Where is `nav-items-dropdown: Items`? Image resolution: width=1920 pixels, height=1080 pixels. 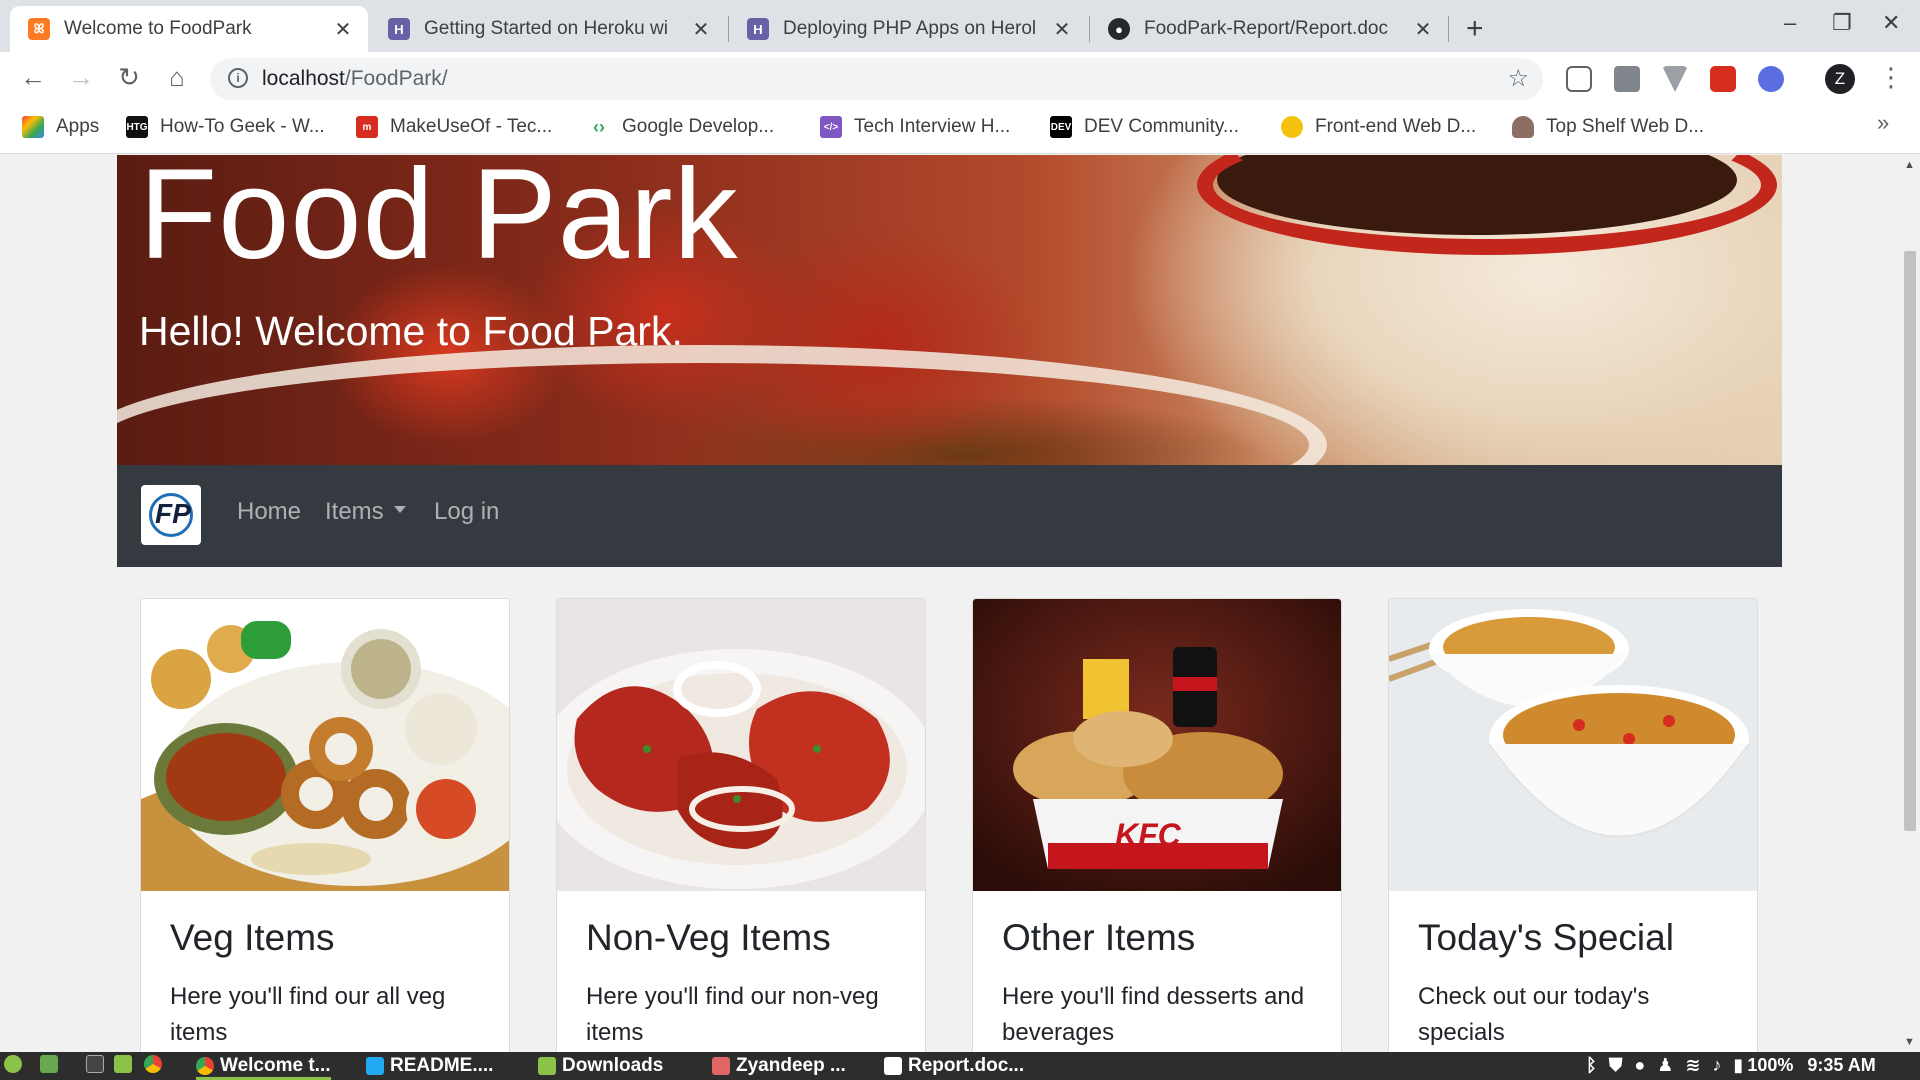 nav-items-dropdown: Items is located at coordinates (365, 512).